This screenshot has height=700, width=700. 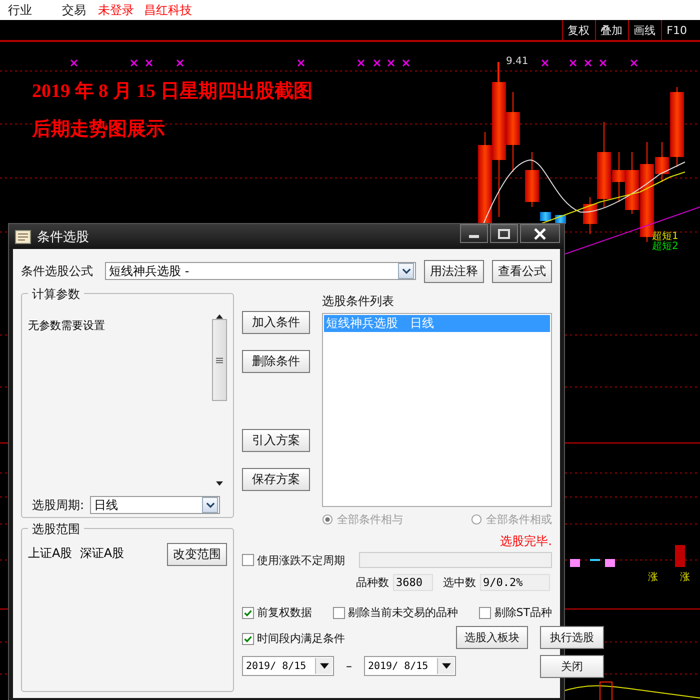 What do you see at coordinates (526, 541) in the screenshot?
I see `status-text: 选股完毕.` at bounding box center [526, 541].